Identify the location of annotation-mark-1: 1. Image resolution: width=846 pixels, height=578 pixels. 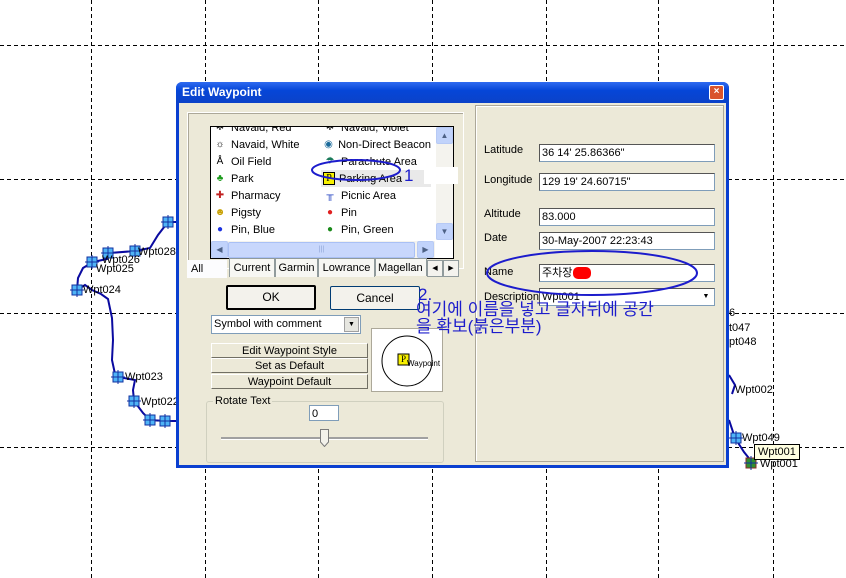
(409, 175).